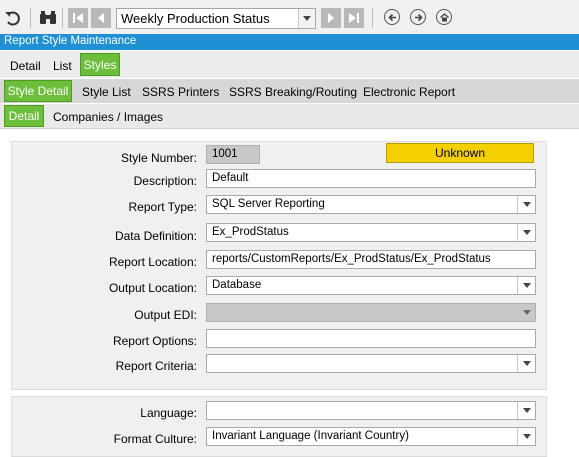  What do you see at coordinates (230, 178) in the screenshot?
I see `description-value: Default` at bounding box center [230, 178].